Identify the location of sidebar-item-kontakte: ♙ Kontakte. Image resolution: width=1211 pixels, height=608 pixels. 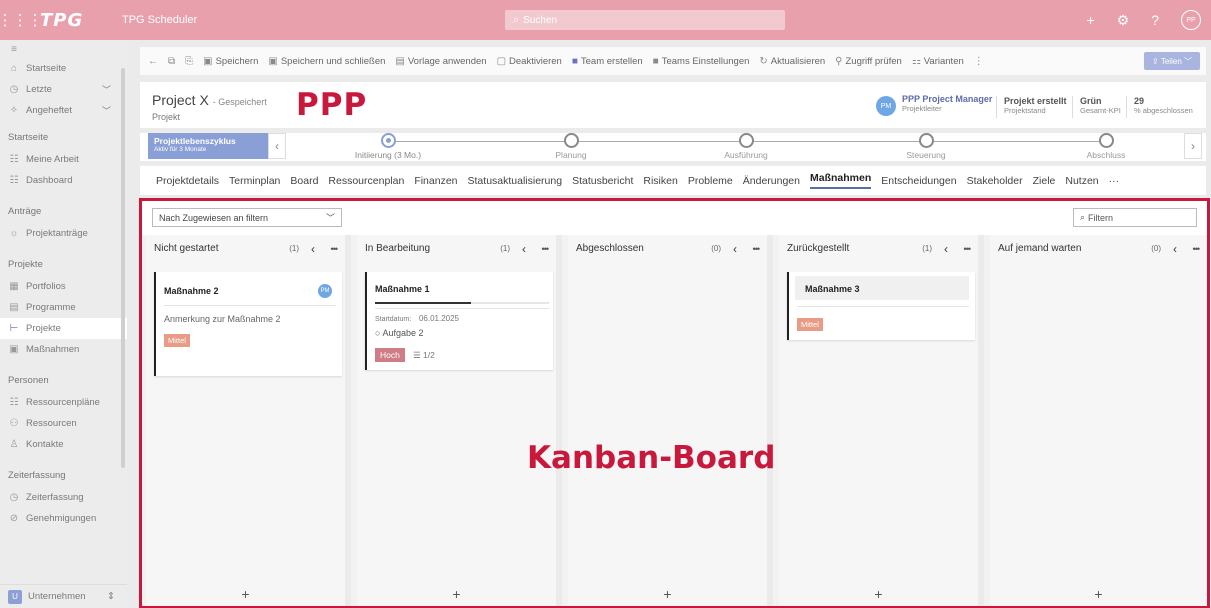
(63, 444).